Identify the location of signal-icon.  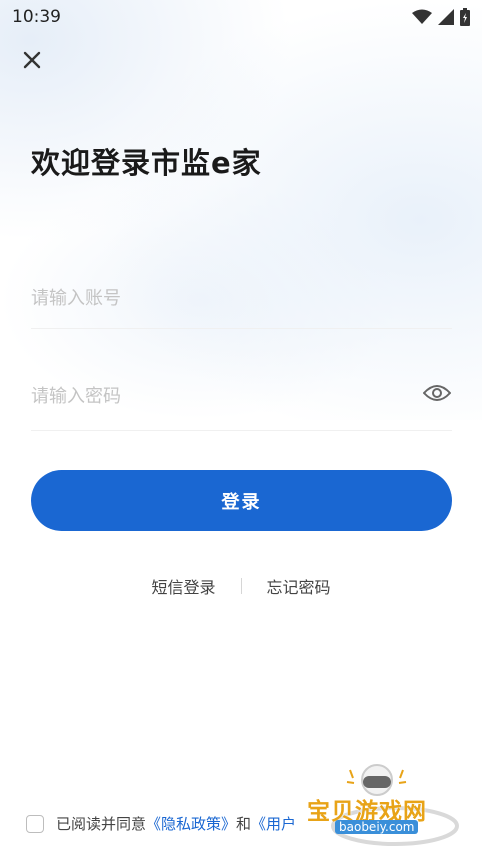
(446, 17).